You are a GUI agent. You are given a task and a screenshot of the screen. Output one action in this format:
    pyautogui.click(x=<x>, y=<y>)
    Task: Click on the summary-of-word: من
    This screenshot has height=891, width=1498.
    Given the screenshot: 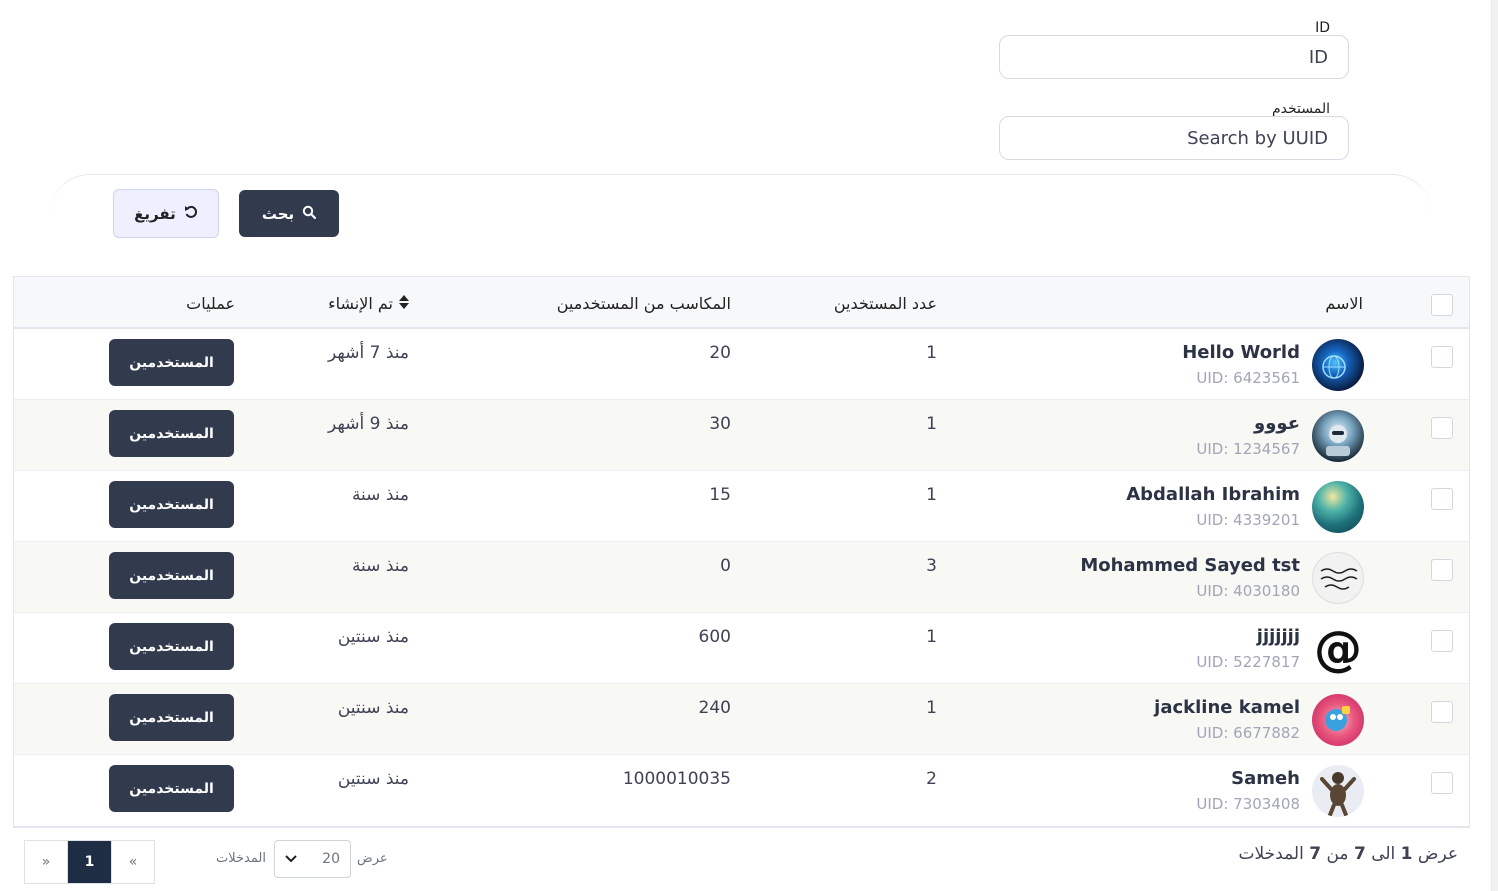 What is the action you would take?
    pyautogui.click(x=1337, y=854)
    